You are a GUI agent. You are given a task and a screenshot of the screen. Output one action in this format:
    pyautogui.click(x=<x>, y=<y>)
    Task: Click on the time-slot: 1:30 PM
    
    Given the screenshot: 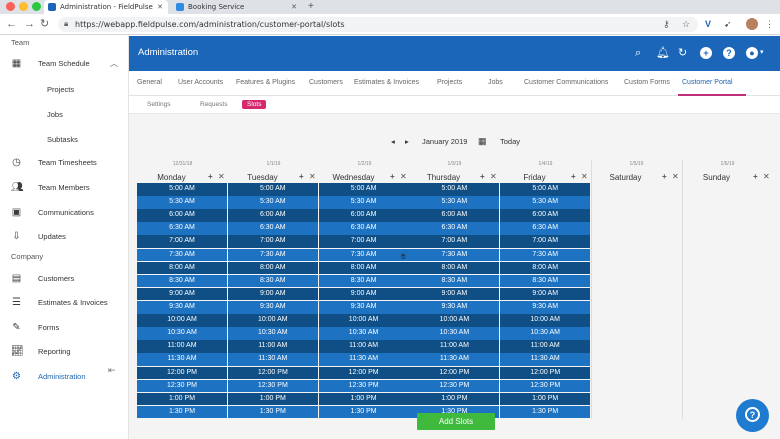 What is the action you would take?
    pyautogui.click(x=182, y=412)
    